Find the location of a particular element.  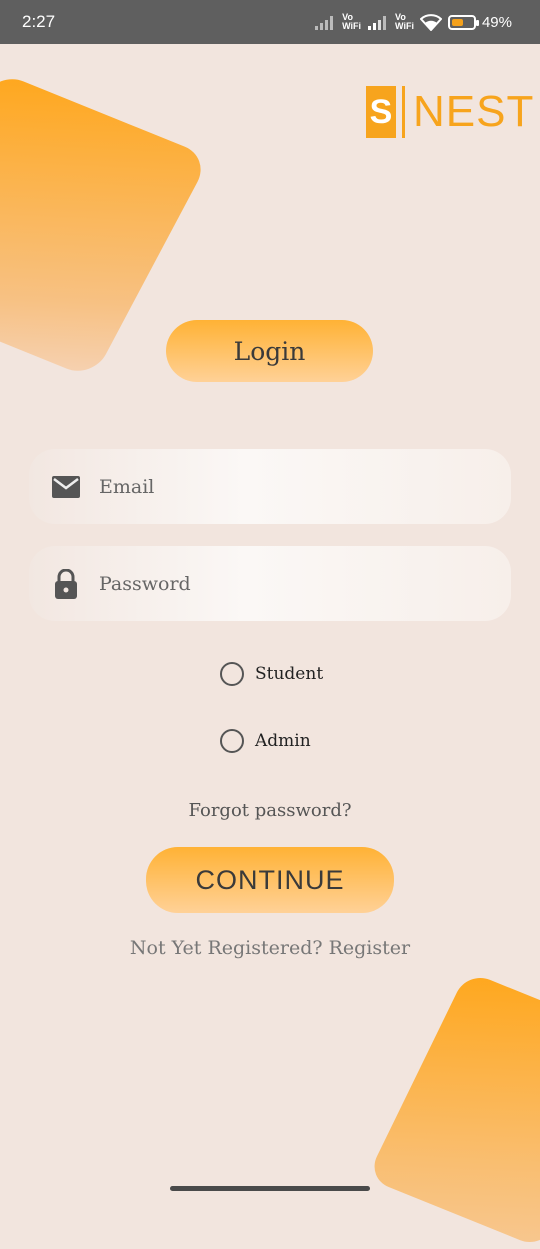

app-logo: S NEST is located at coordinates (450, 112).